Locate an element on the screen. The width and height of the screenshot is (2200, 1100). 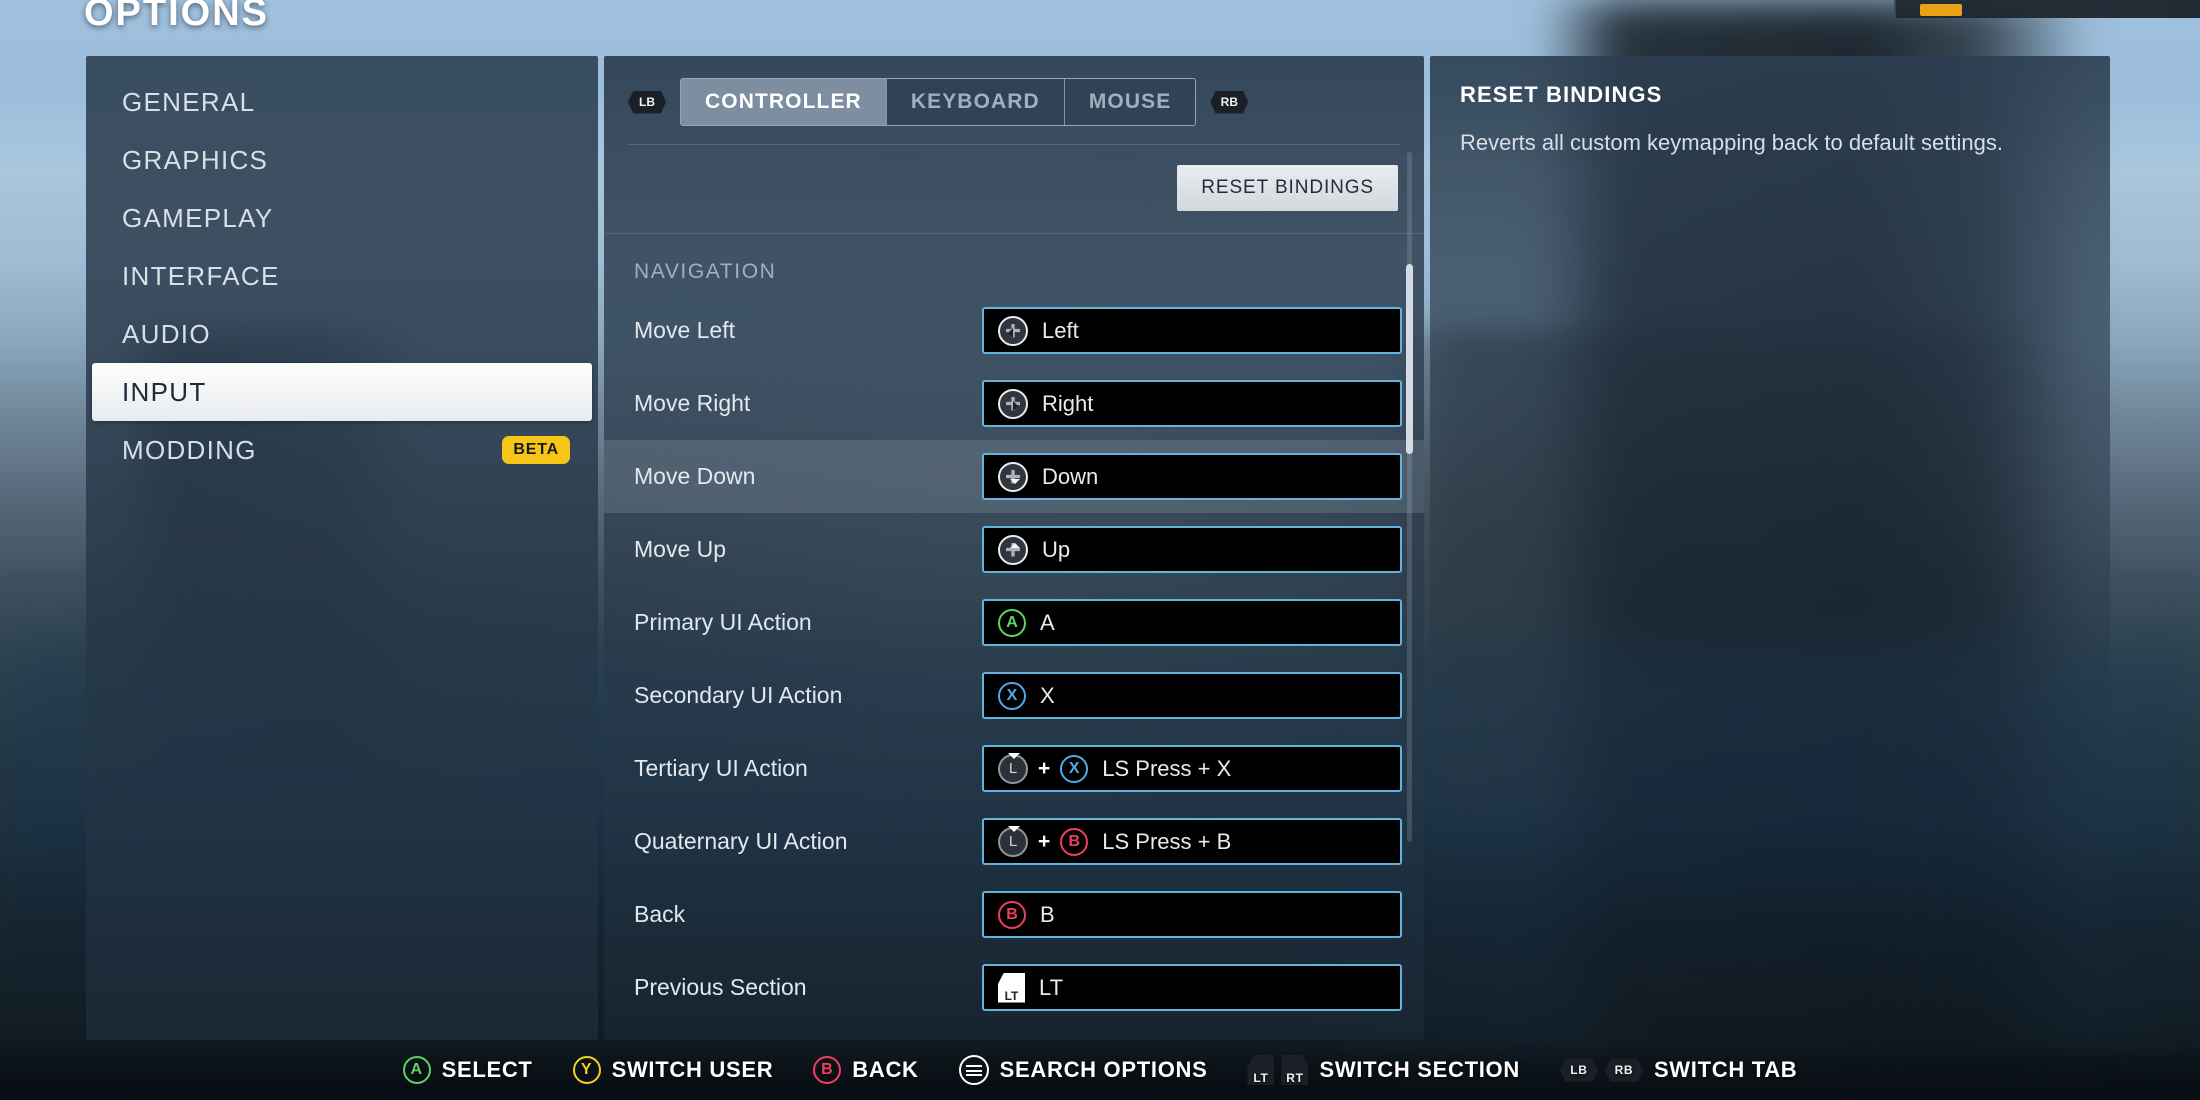
binding-label: Tertiary UI Action is located at coordinates (721, 768).